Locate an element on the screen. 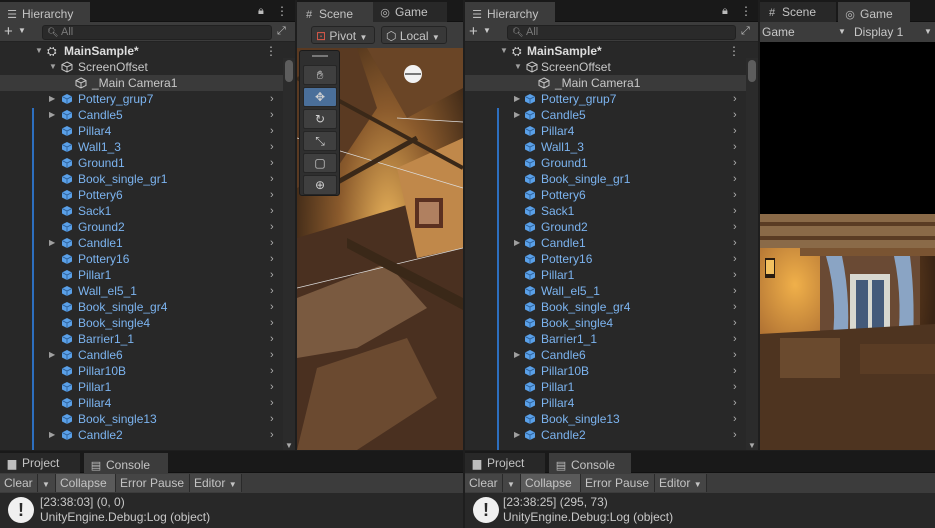 The height and width of the screenshot is (528, 935). transform-tool-button: ⊕ is located at coordinates (320, 185).